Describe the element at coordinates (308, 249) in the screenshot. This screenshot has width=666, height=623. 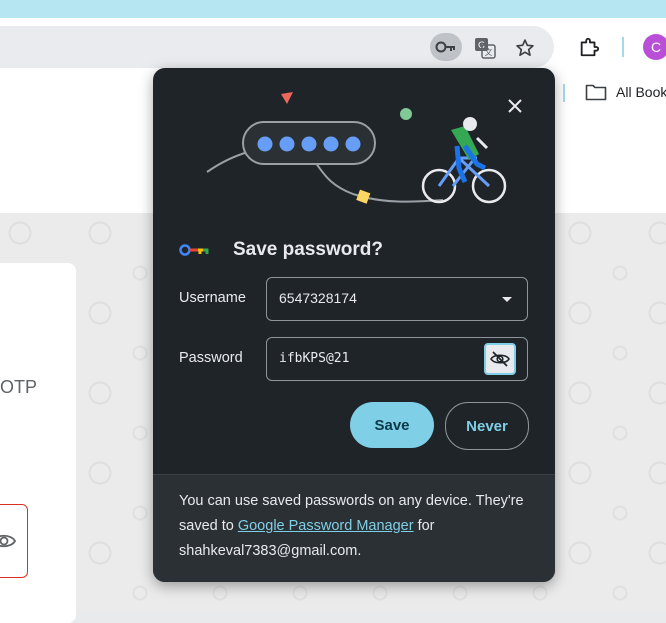
I see `popup-title: Save password?` at that location.